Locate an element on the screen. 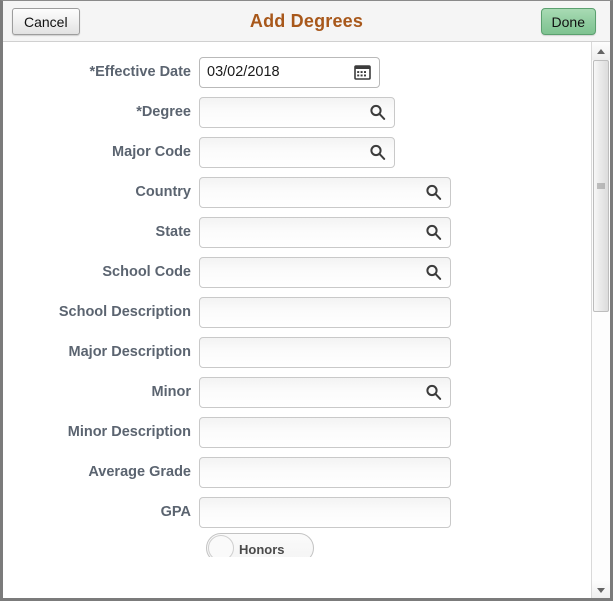  honors-toggle-label: Honors is located at coordinates (262, 549).